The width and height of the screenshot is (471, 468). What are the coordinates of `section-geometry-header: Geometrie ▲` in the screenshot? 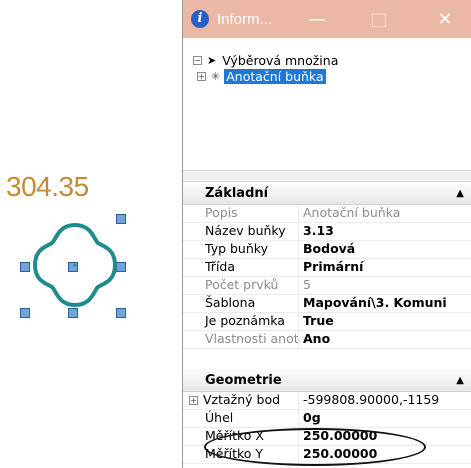 It's located at (327, 380).